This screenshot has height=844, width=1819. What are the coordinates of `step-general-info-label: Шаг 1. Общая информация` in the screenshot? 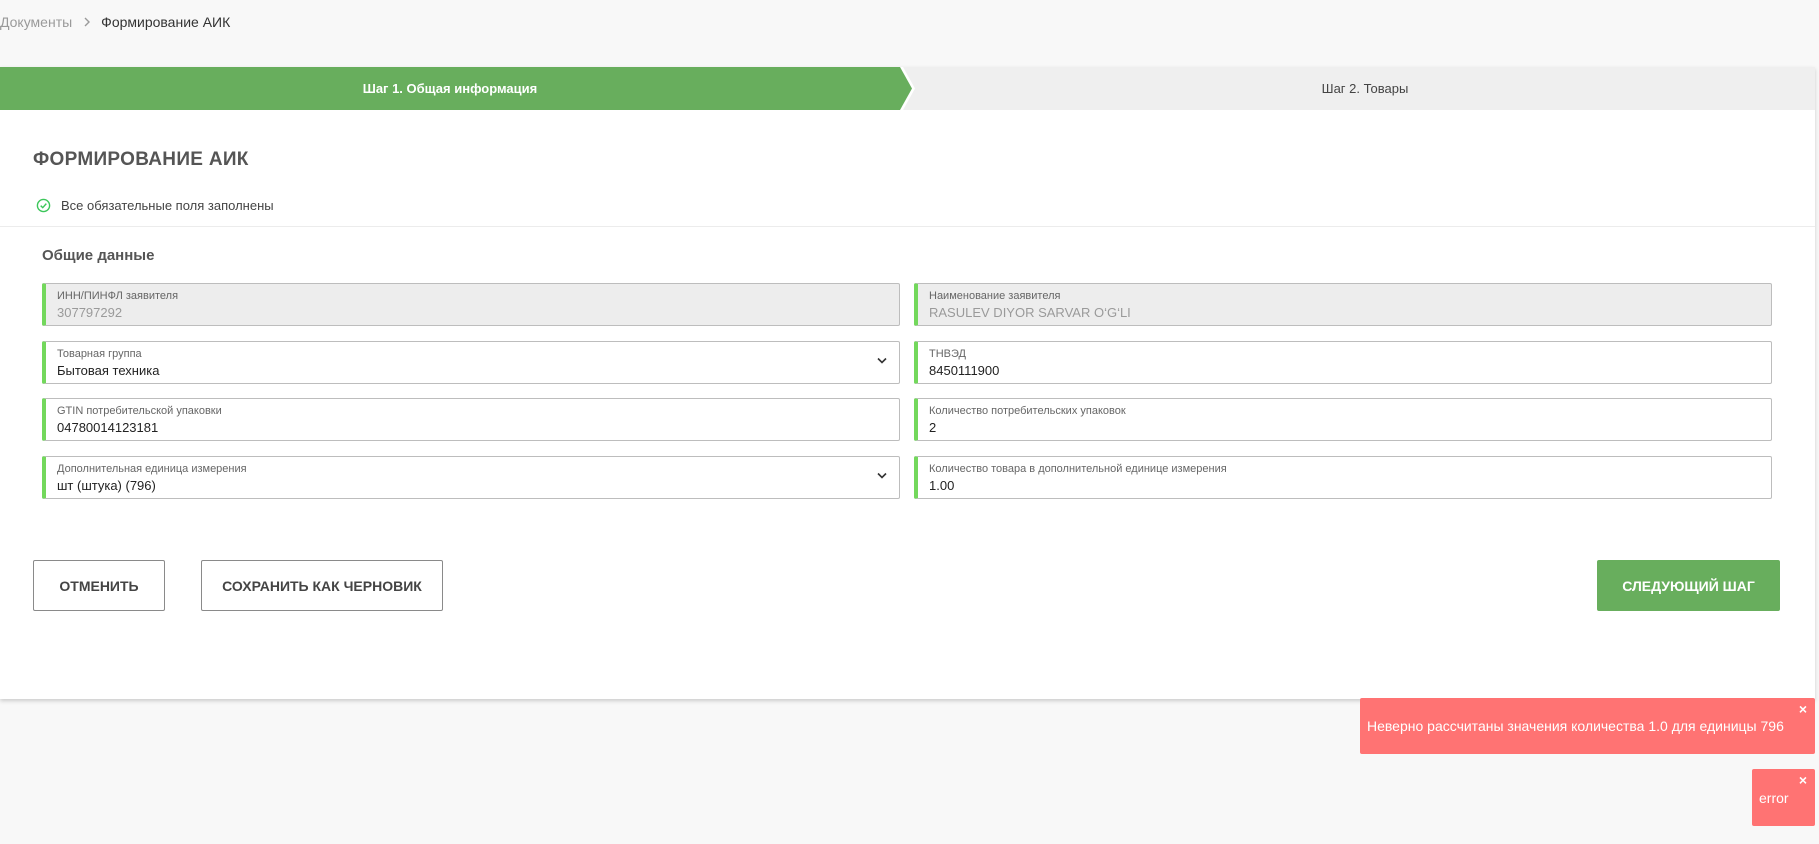 It's located at (450, 88).